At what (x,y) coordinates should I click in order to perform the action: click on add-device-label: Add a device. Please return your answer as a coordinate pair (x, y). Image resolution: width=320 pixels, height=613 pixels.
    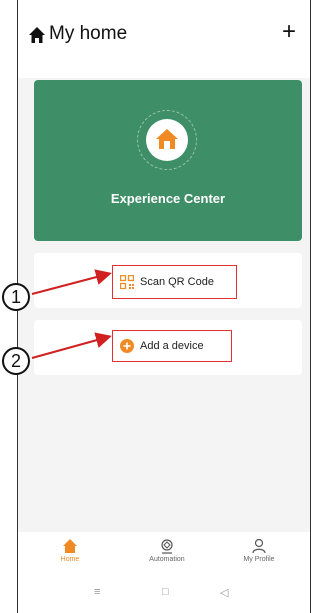
    Looking at the image, I should click on (172, 346).